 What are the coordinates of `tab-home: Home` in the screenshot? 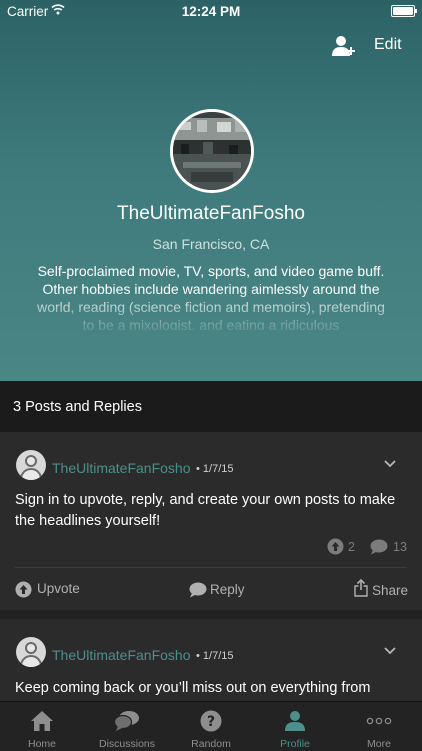 It's located at (42, 726).